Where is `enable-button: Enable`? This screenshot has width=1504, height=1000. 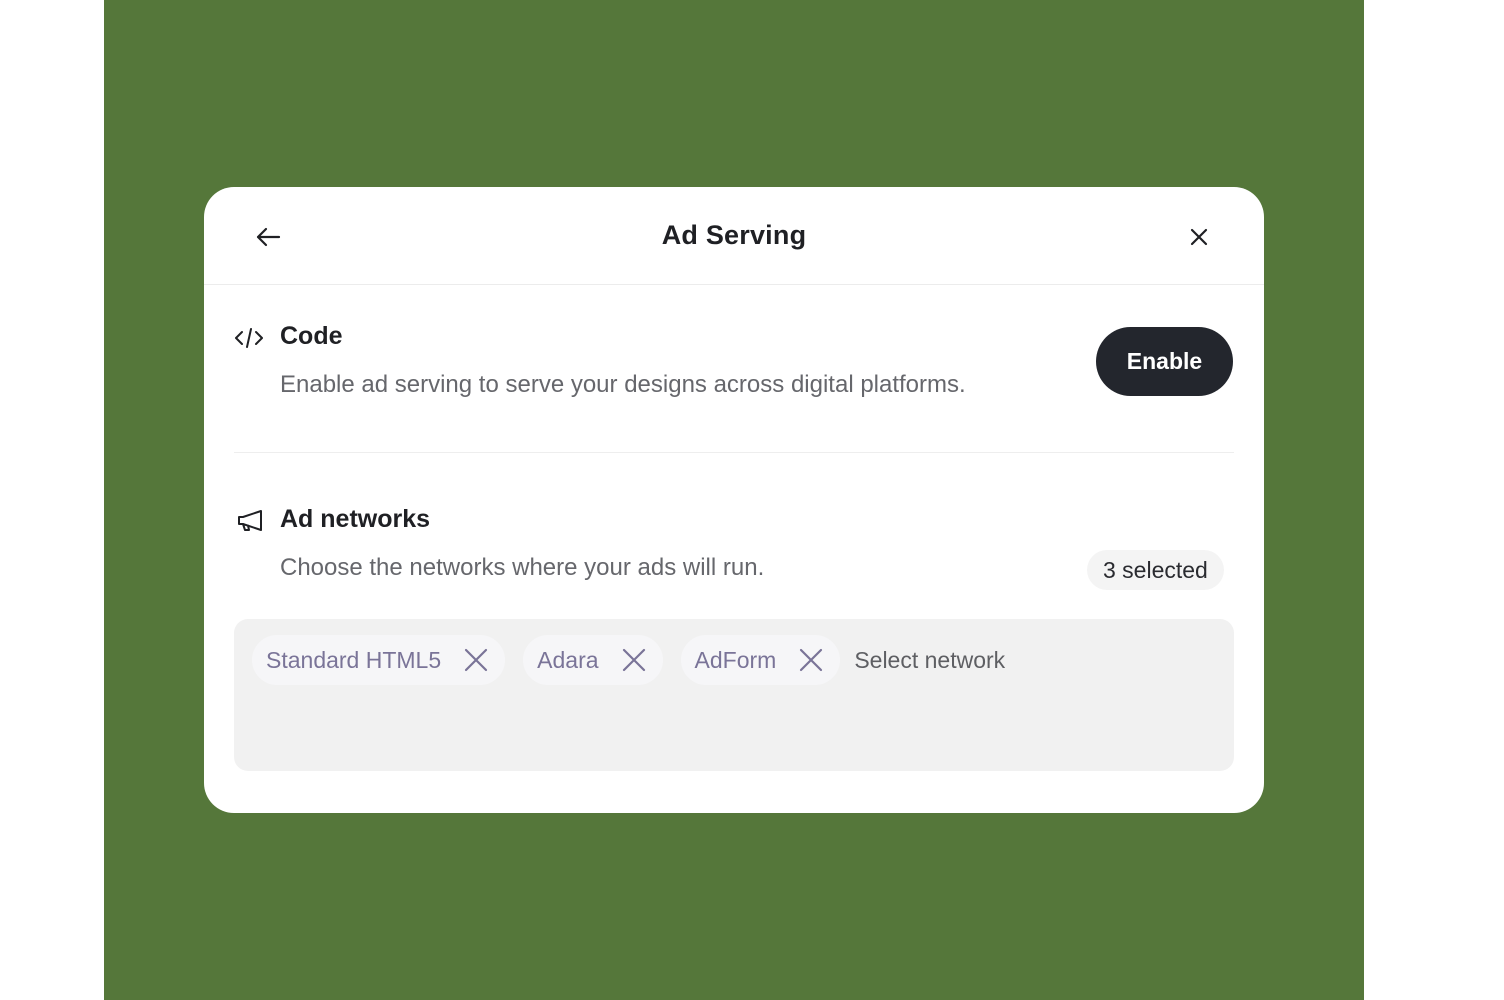
enable-button: Enable is located at coordinates (1164, 361).